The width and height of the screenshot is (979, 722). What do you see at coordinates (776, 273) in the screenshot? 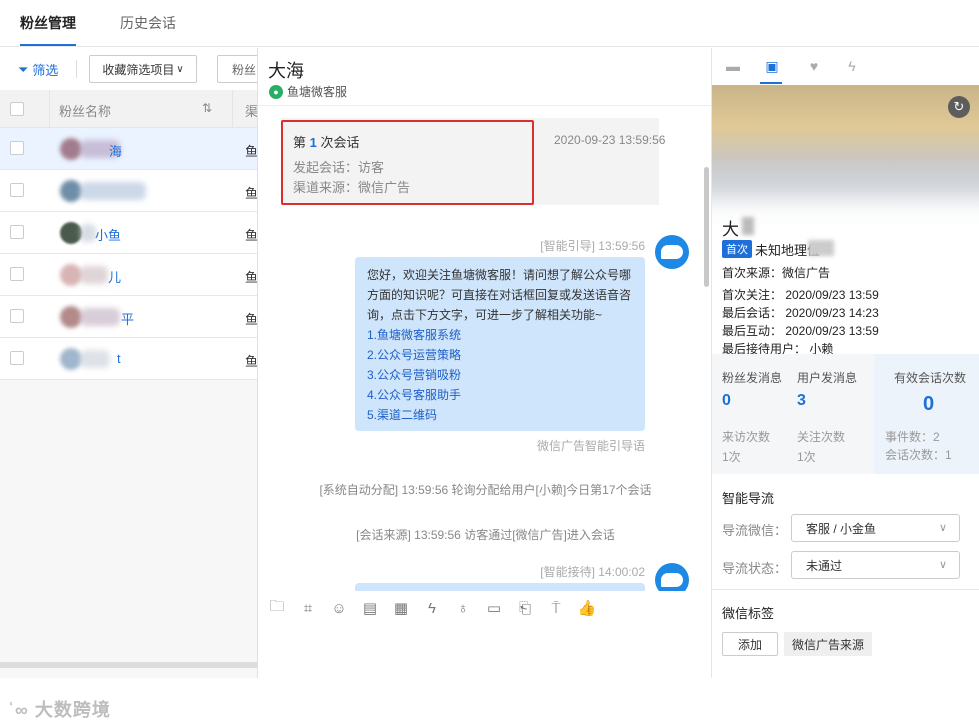
I see `first-source: 首次来源：微信广告` at bounding box center [776, 273].